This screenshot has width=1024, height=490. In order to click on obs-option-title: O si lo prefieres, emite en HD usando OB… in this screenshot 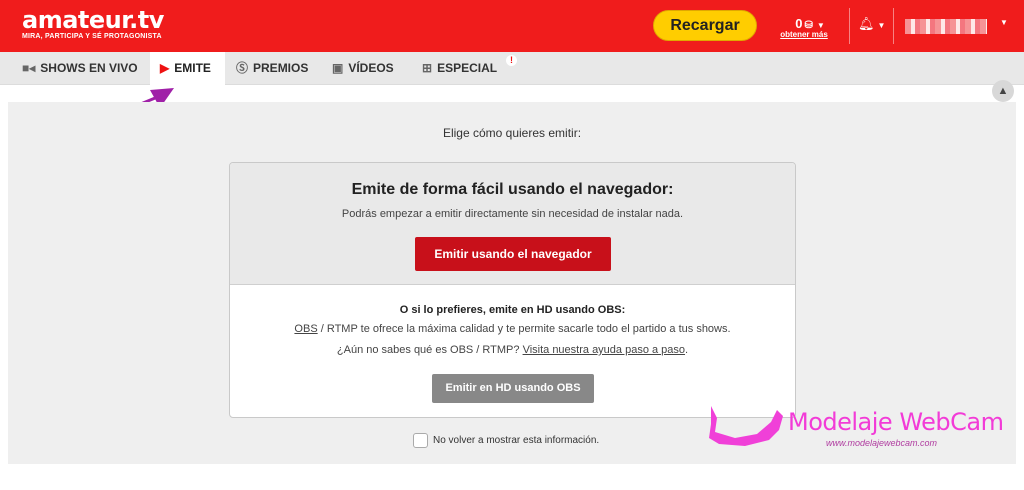, I will do `click(512, 310)`.